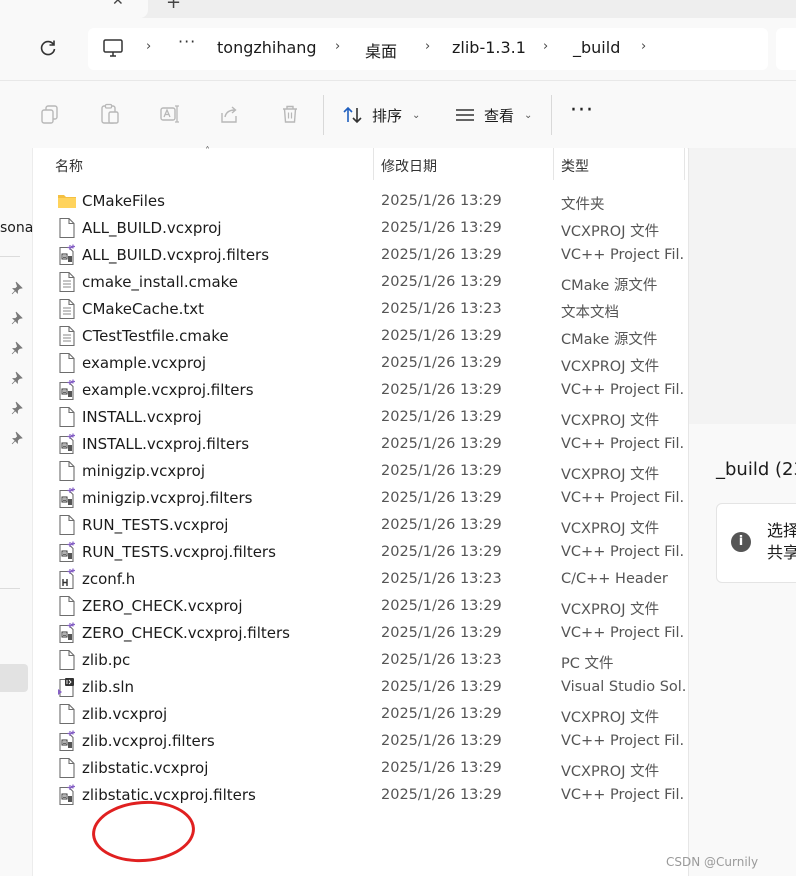 This screenshot has height=876, width=796. Describe the element at coordinates (108, 687) in the screenshot. I see `file-name: zlib.sln` at that location.